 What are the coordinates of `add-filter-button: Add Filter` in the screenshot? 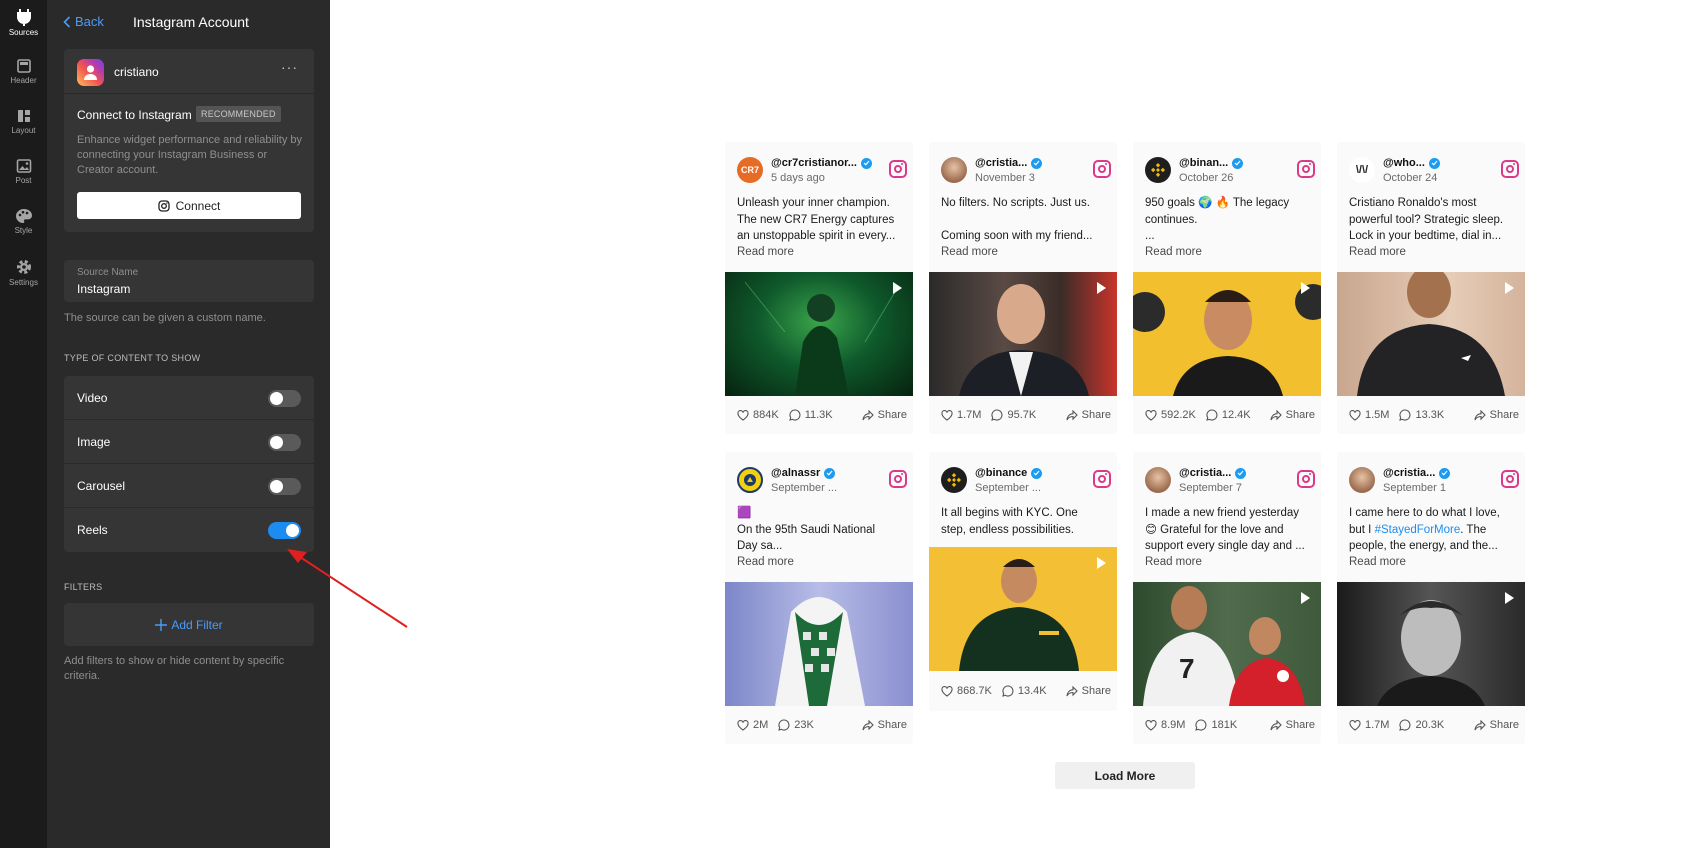 It's located at (189, 624).